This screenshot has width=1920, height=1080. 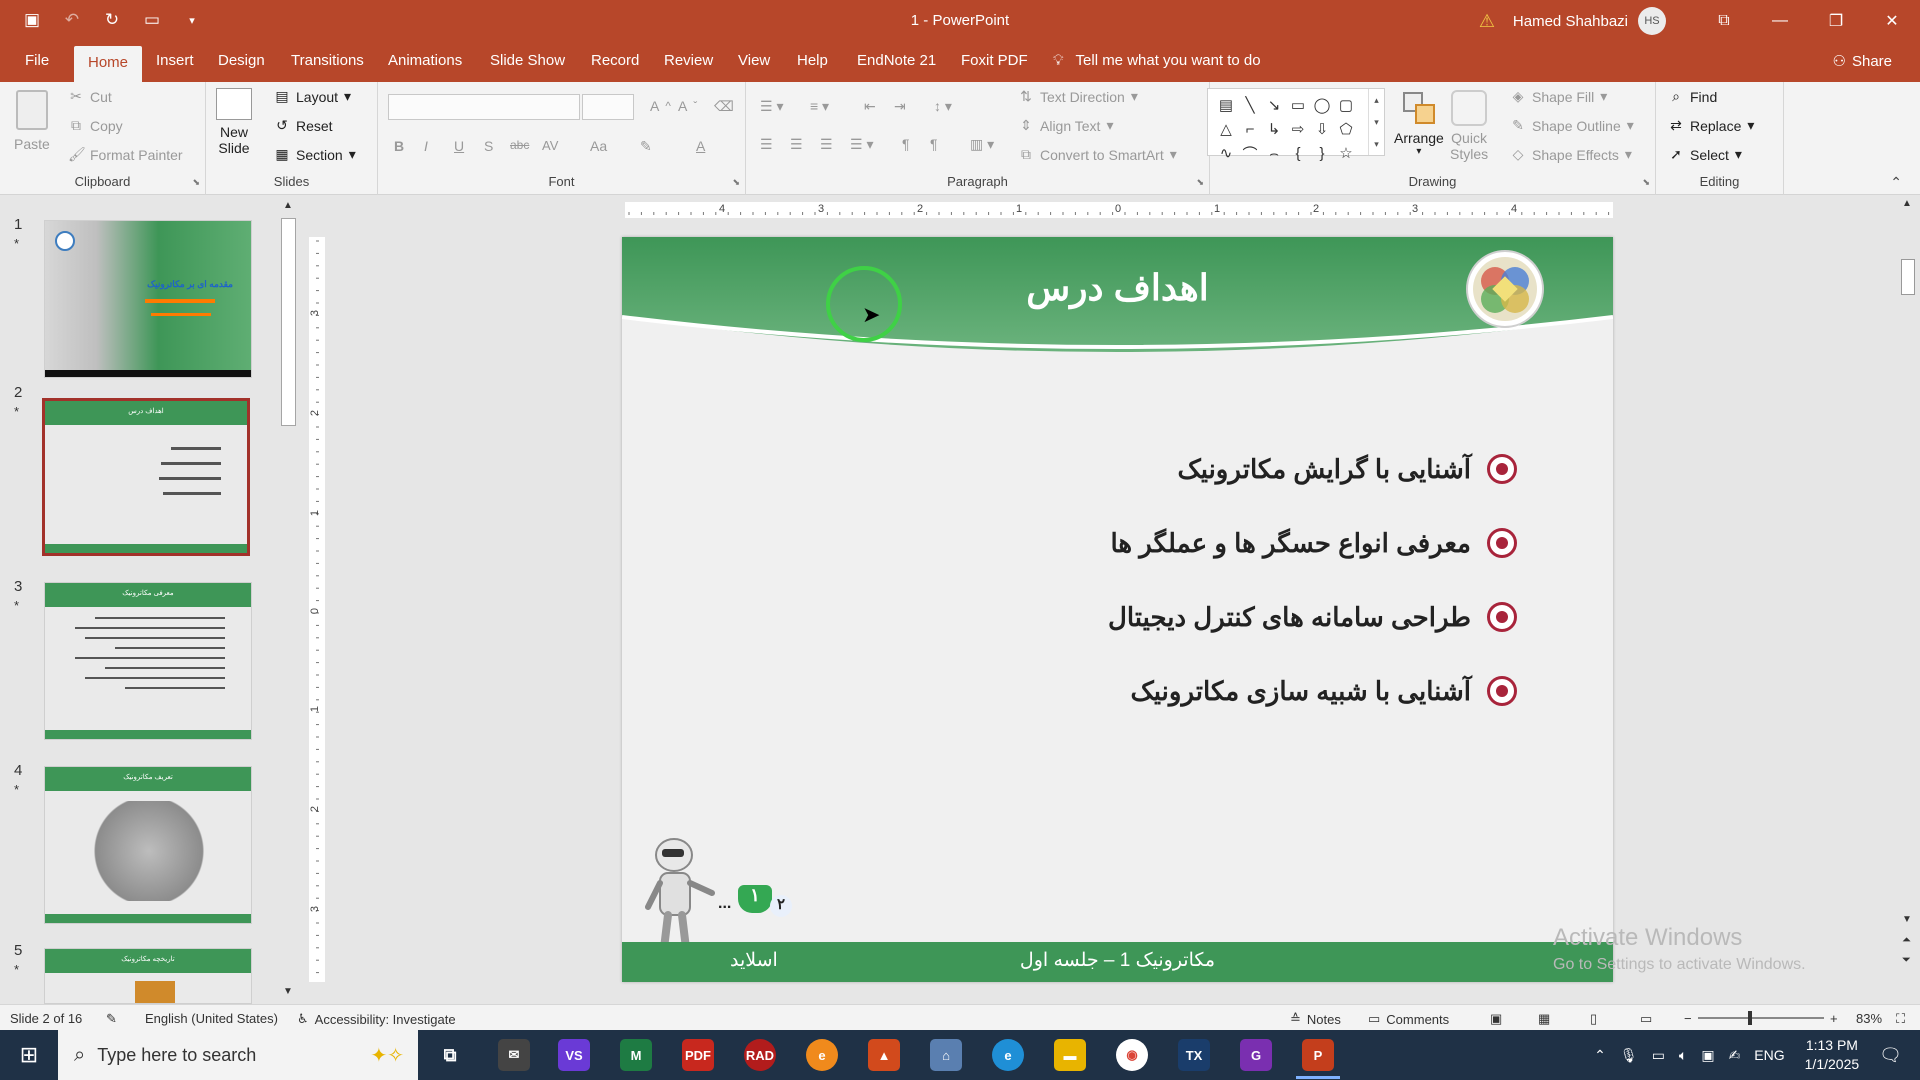 I want to click on clock: 1:13 PM 1/1/2025, so click(x=1832, y=1055).